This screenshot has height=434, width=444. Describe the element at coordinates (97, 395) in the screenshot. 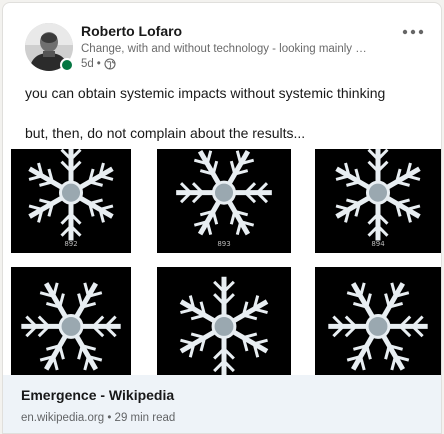

I see `link-title: Emergence - Wikipedia` at that location.